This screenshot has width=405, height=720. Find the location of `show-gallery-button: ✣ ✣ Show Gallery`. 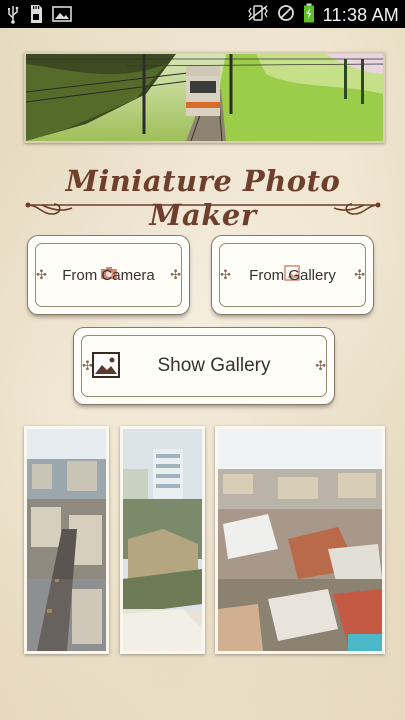

show-gallery-button: ✣ ✣ Show Gallery is located at coordinates (204, 366).